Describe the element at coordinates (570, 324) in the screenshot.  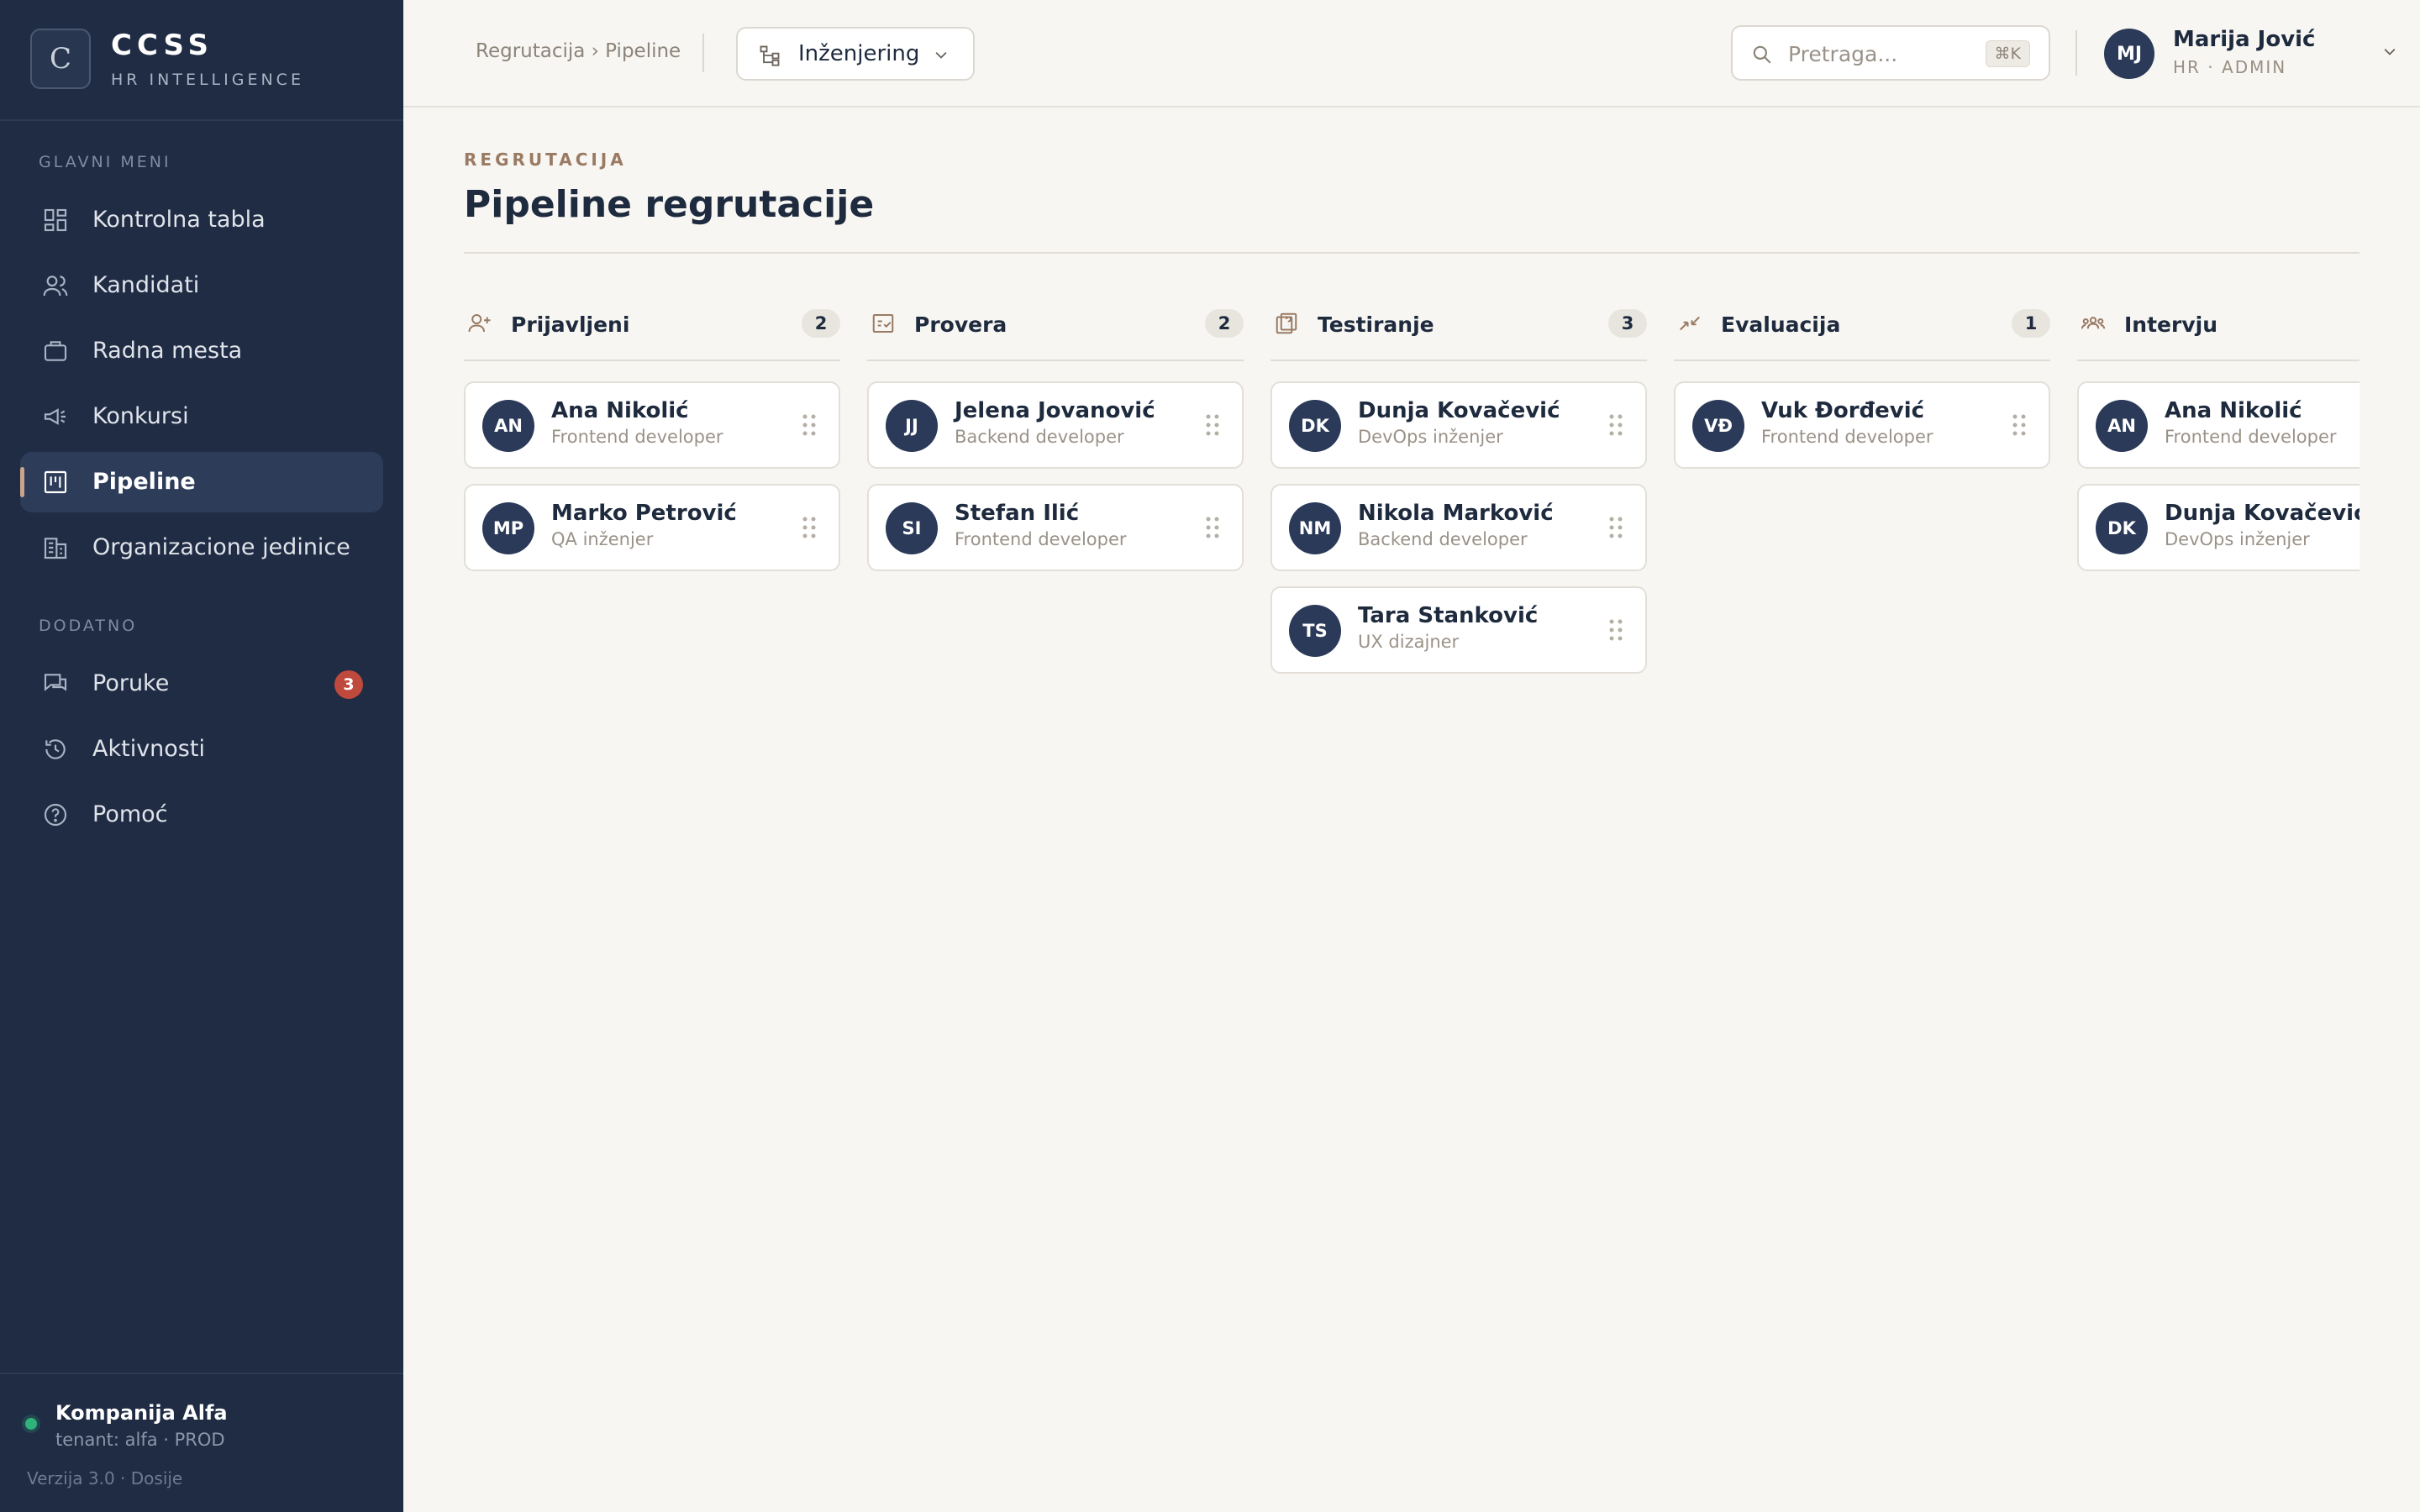
I see `column-title: Prijavljeni` at that location.